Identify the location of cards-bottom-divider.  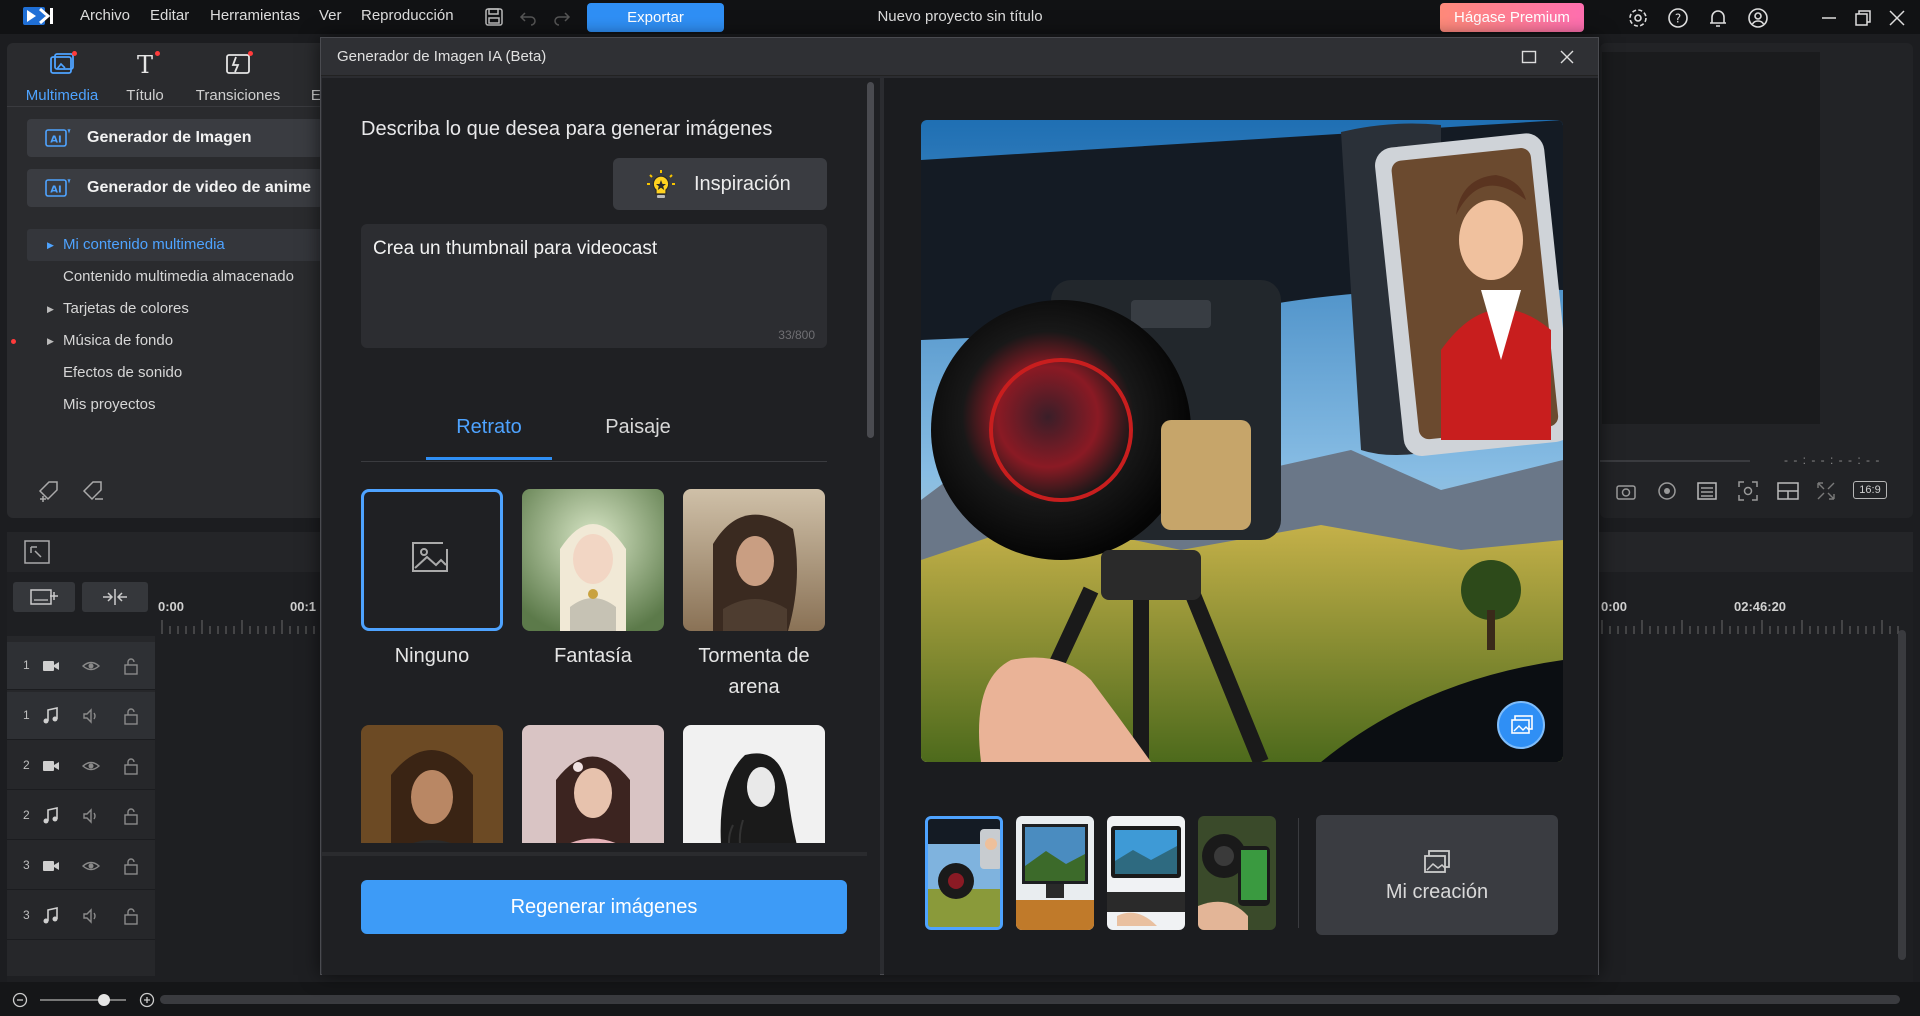
(594, 854).